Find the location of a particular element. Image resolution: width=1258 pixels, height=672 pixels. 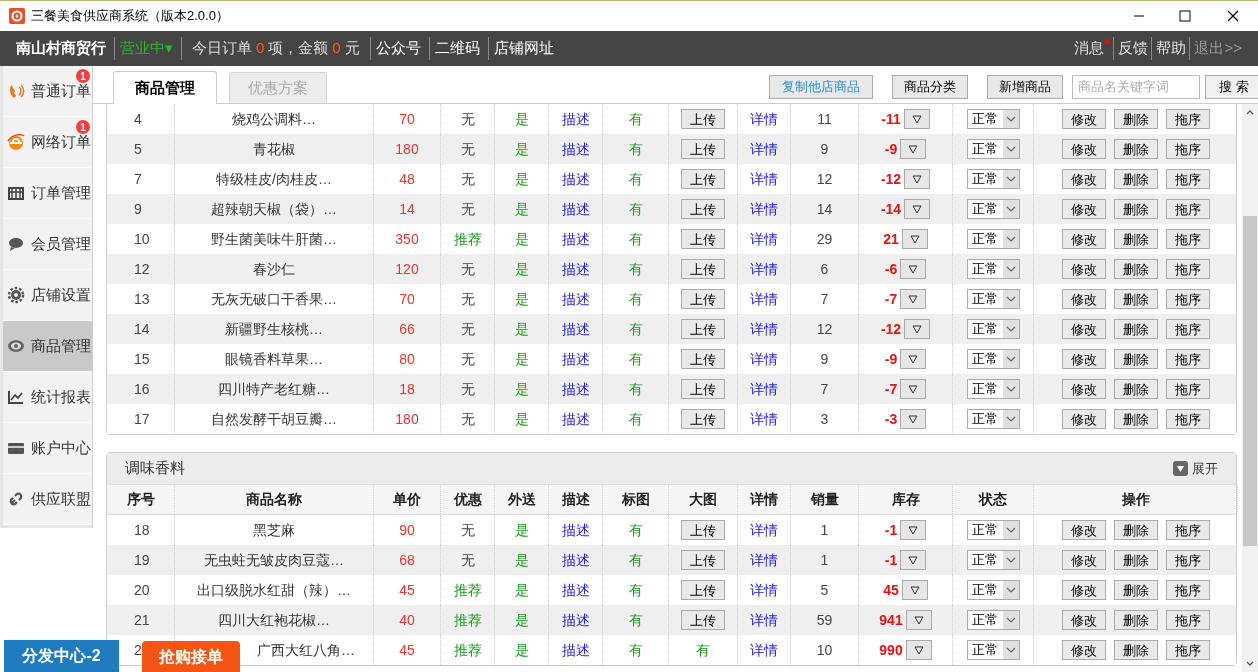

search-field: 商品名关键字词 is located at coordinates (1136, 86).